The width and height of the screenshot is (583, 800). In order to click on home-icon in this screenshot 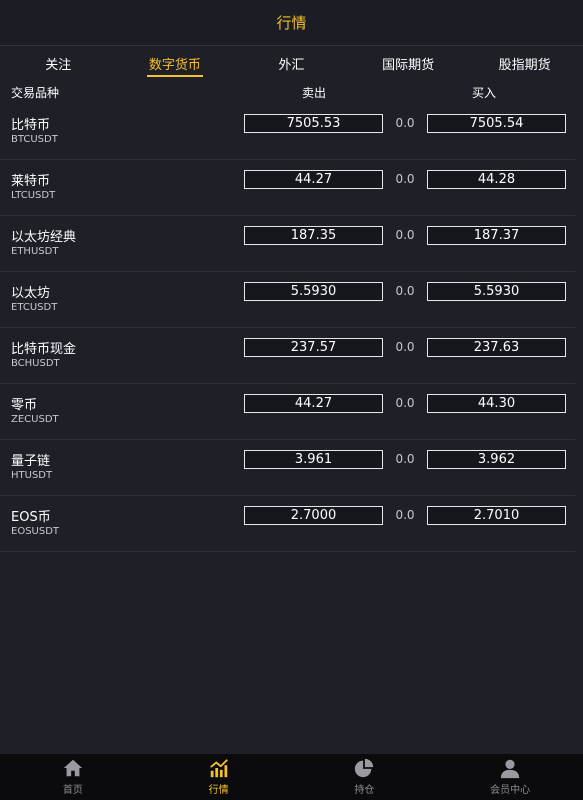, I will do `click(73, 768)`.